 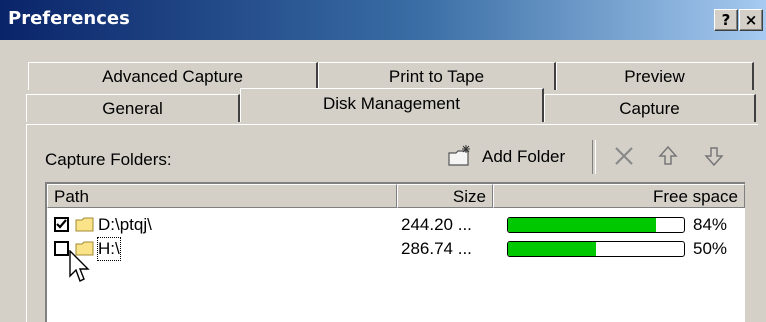 I want to click on tab-general: General, so click(x=133, y=108).